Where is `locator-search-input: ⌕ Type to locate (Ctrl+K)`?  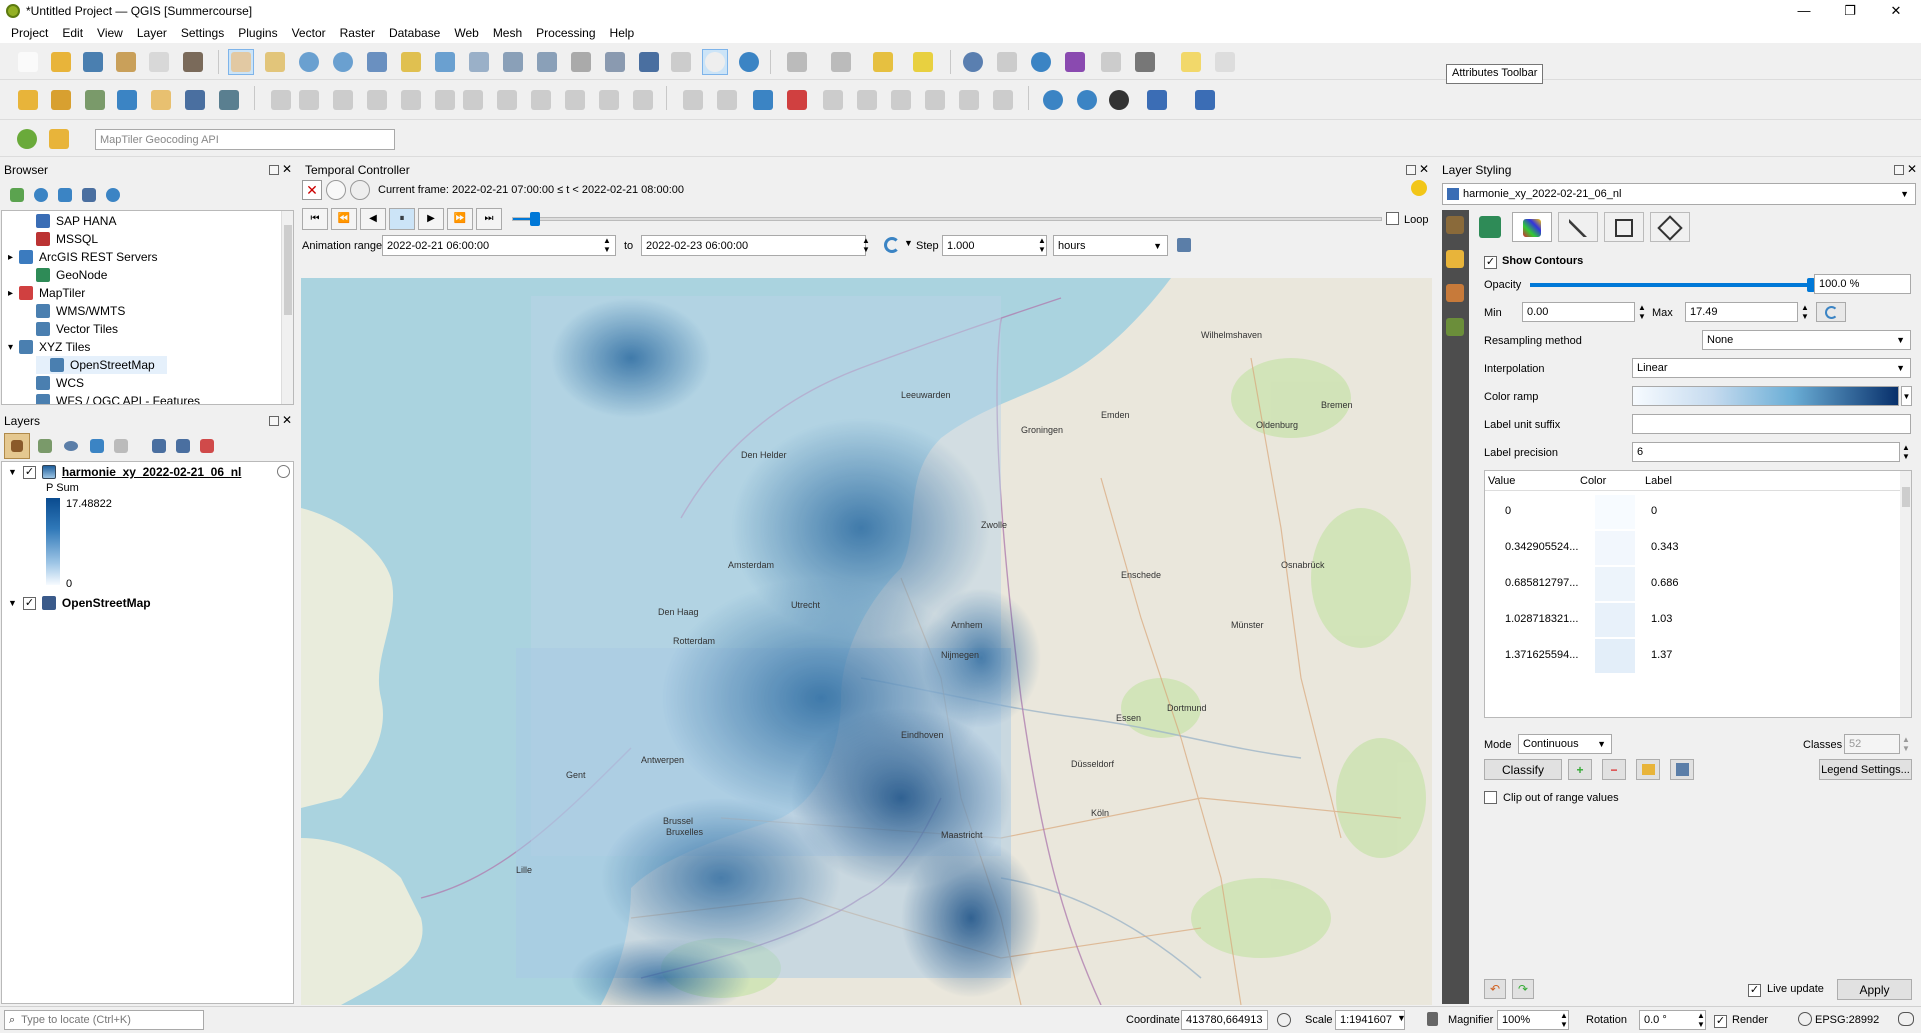
locator-search-input: ⌕ Type to locate (Ctrl+K) is located at coordinates (104, 1020).